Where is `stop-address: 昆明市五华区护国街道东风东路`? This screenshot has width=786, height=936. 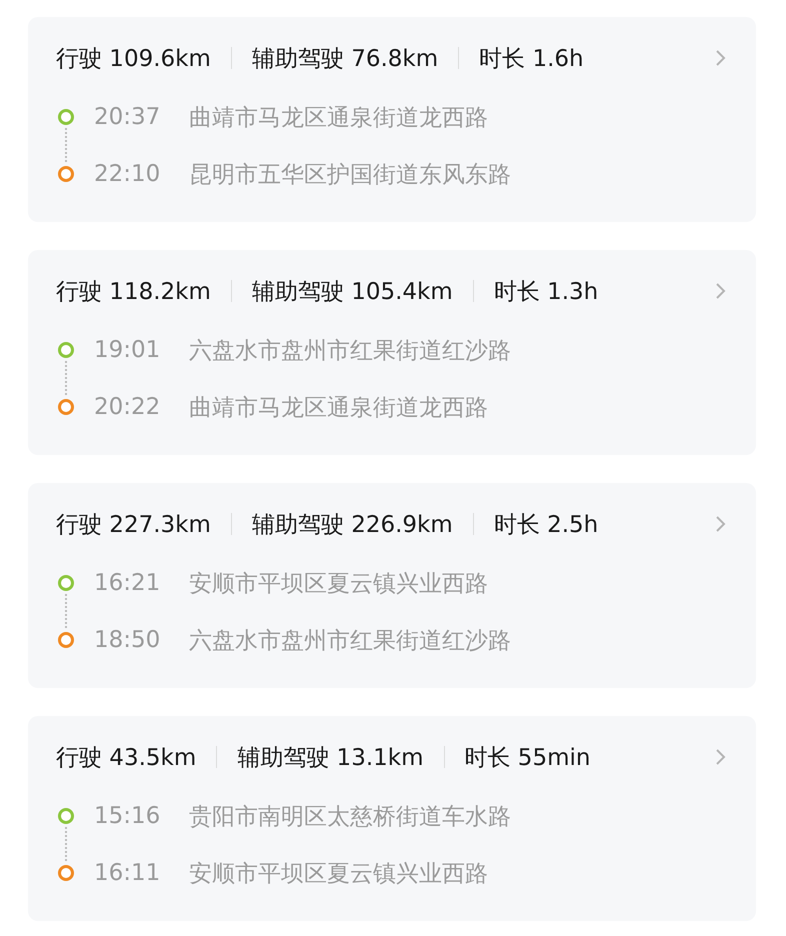 stop-address: 昆明市五华区护国街道东风东路 is located at coordinates (350, 175).